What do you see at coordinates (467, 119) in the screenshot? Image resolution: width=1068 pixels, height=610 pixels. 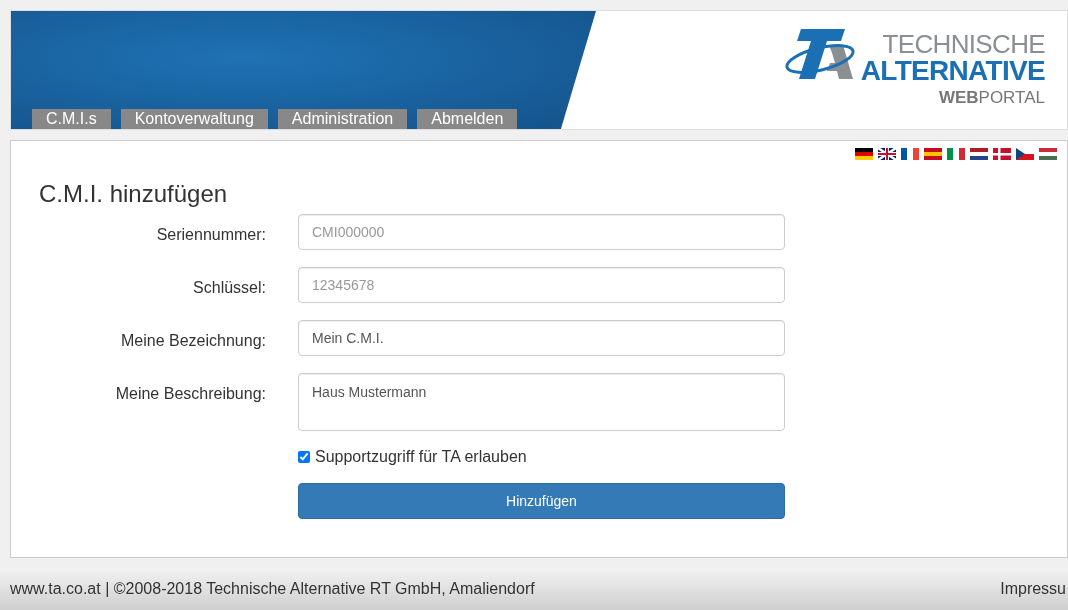 I see `nav-tab: Abmelden` at bounding box center [467, 119].